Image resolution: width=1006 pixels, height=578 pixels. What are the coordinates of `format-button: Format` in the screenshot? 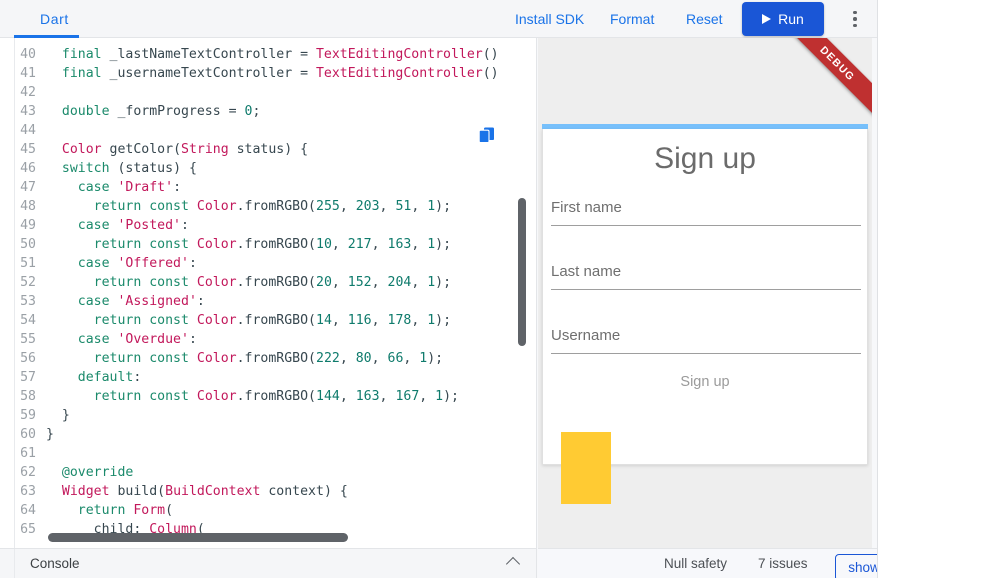 It's located at (632, 19).